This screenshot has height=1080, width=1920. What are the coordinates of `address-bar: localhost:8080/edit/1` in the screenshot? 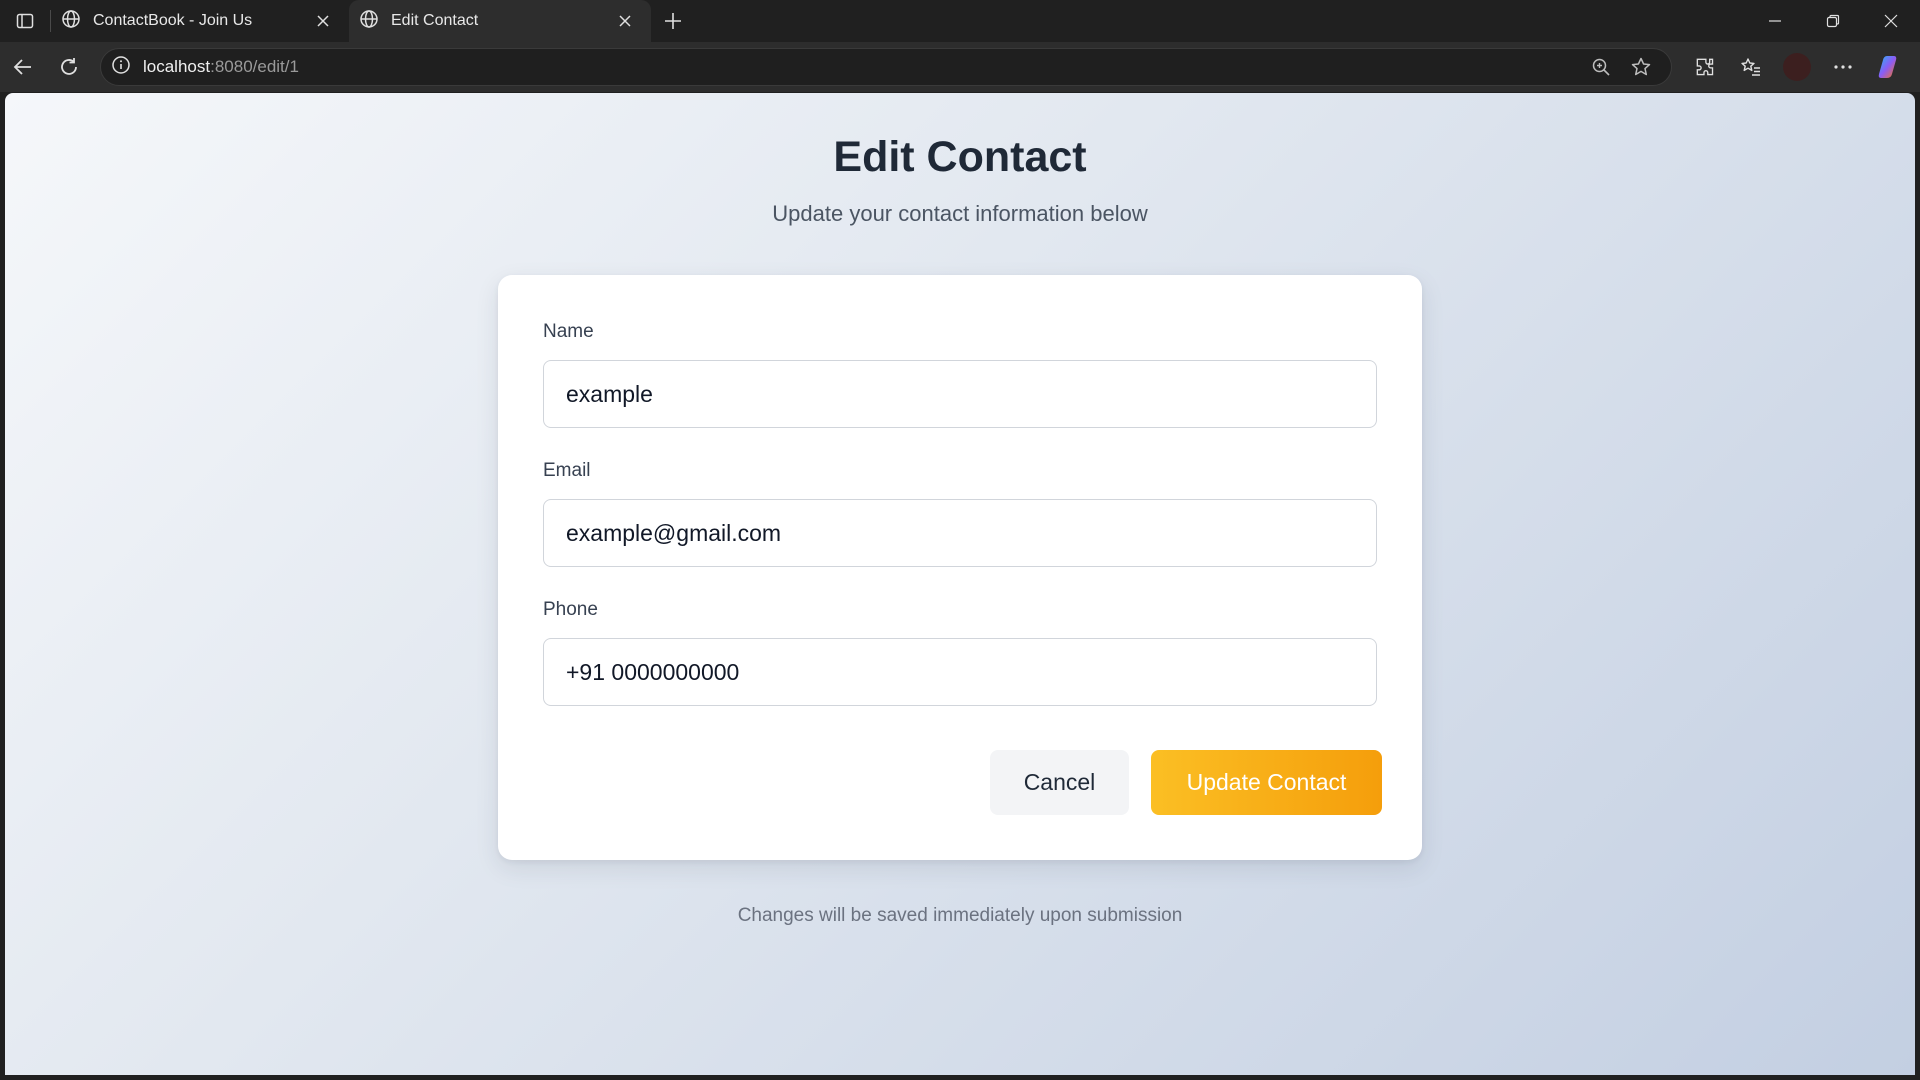 It's located at (886, 67).